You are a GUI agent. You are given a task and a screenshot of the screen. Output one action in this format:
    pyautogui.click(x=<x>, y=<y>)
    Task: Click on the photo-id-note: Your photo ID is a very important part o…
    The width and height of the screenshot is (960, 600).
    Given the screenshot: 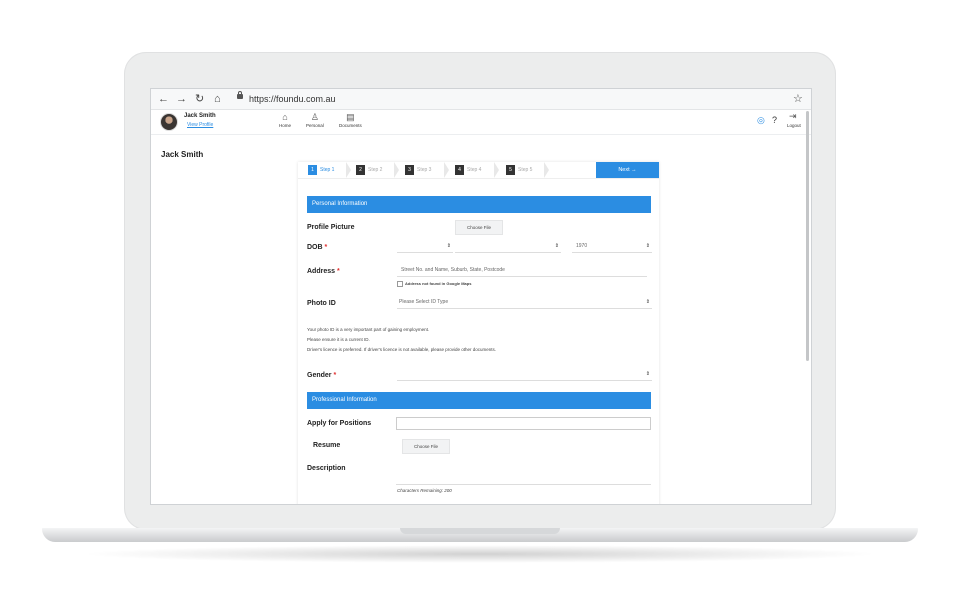 What is the action you would take?
    pyautogui.click(x=368, y=329)
    